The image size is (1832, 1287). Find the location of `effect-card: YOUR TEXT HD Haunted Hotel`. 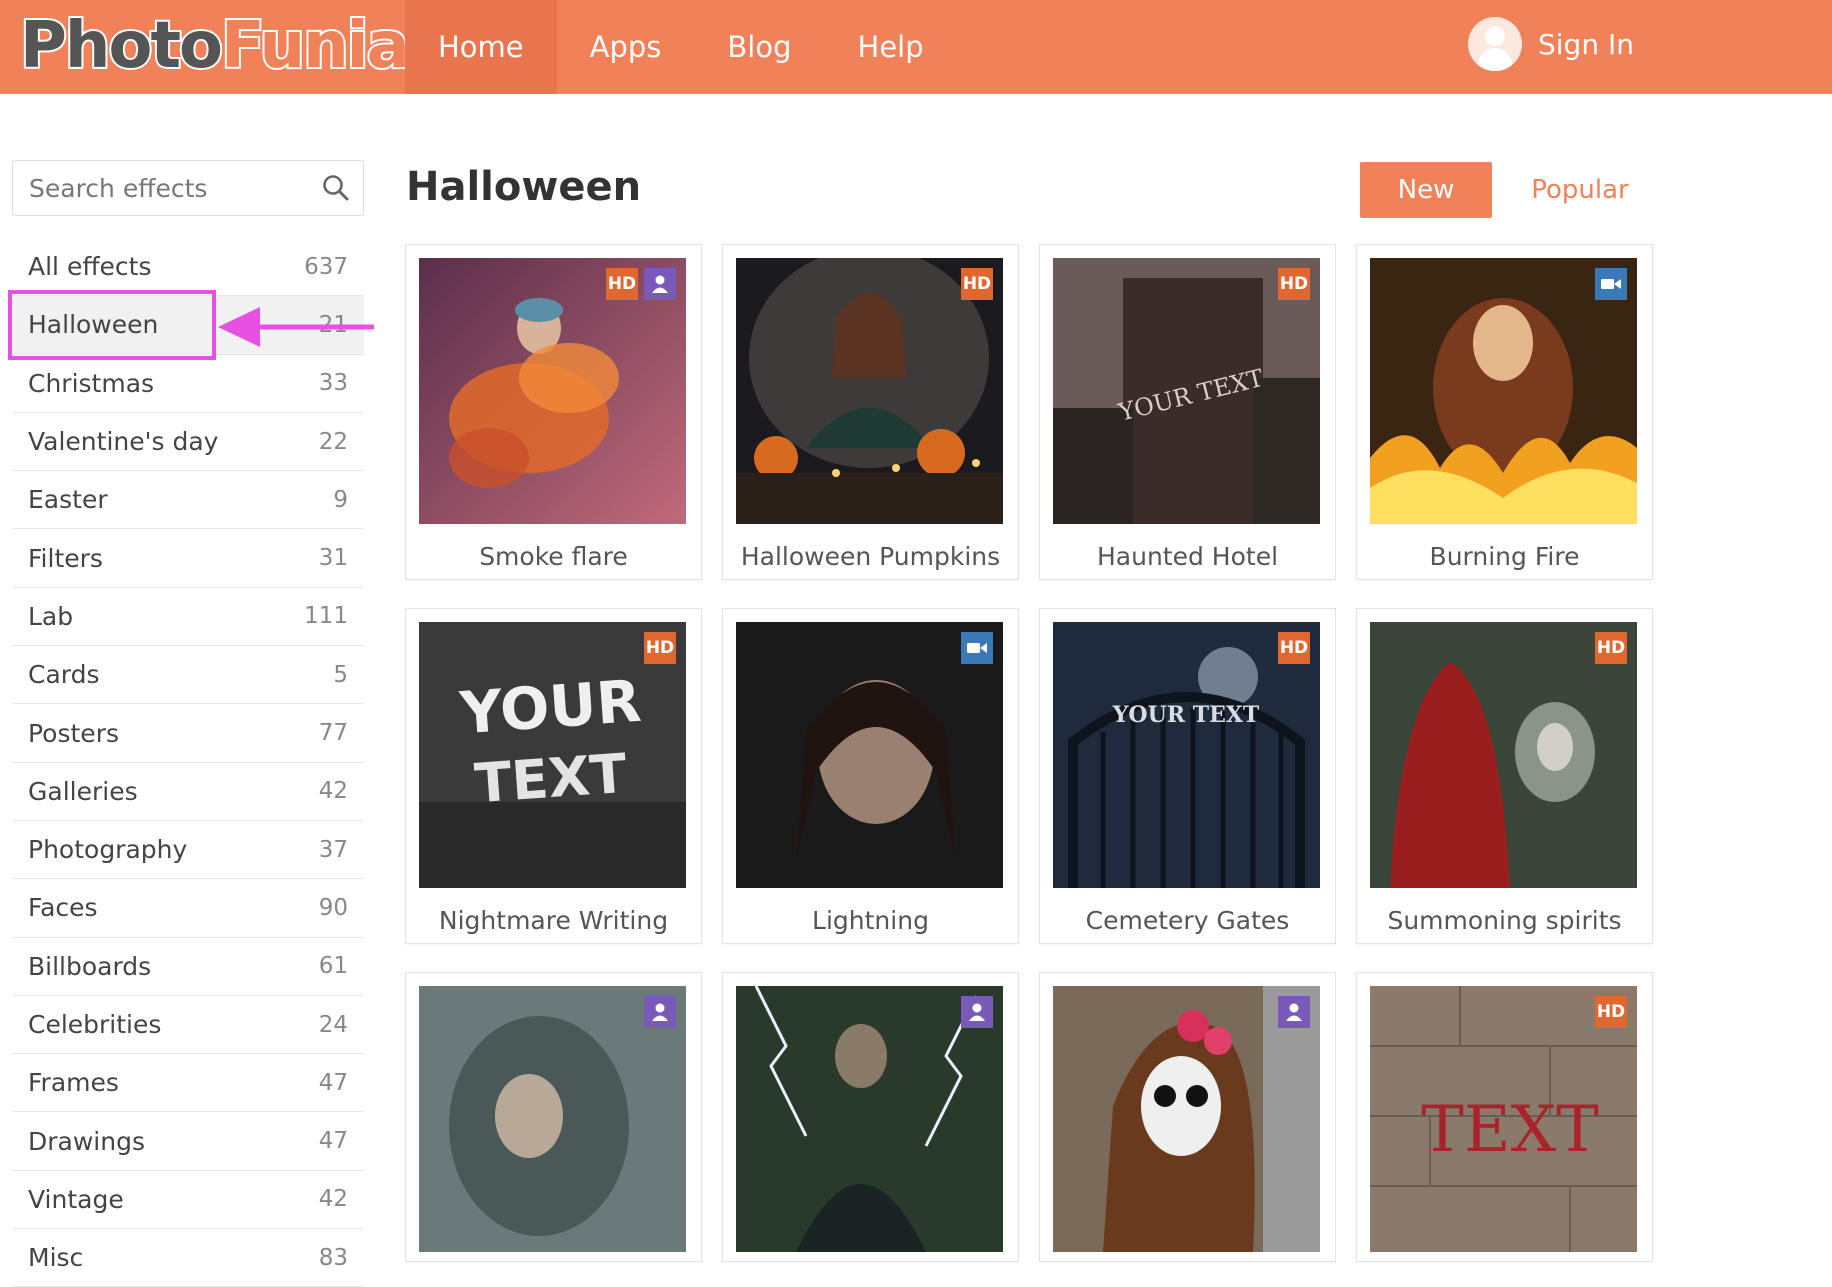

effect-card: YOUR TEXT HD Haunted Hotel is located at coordinates (1187, 412).